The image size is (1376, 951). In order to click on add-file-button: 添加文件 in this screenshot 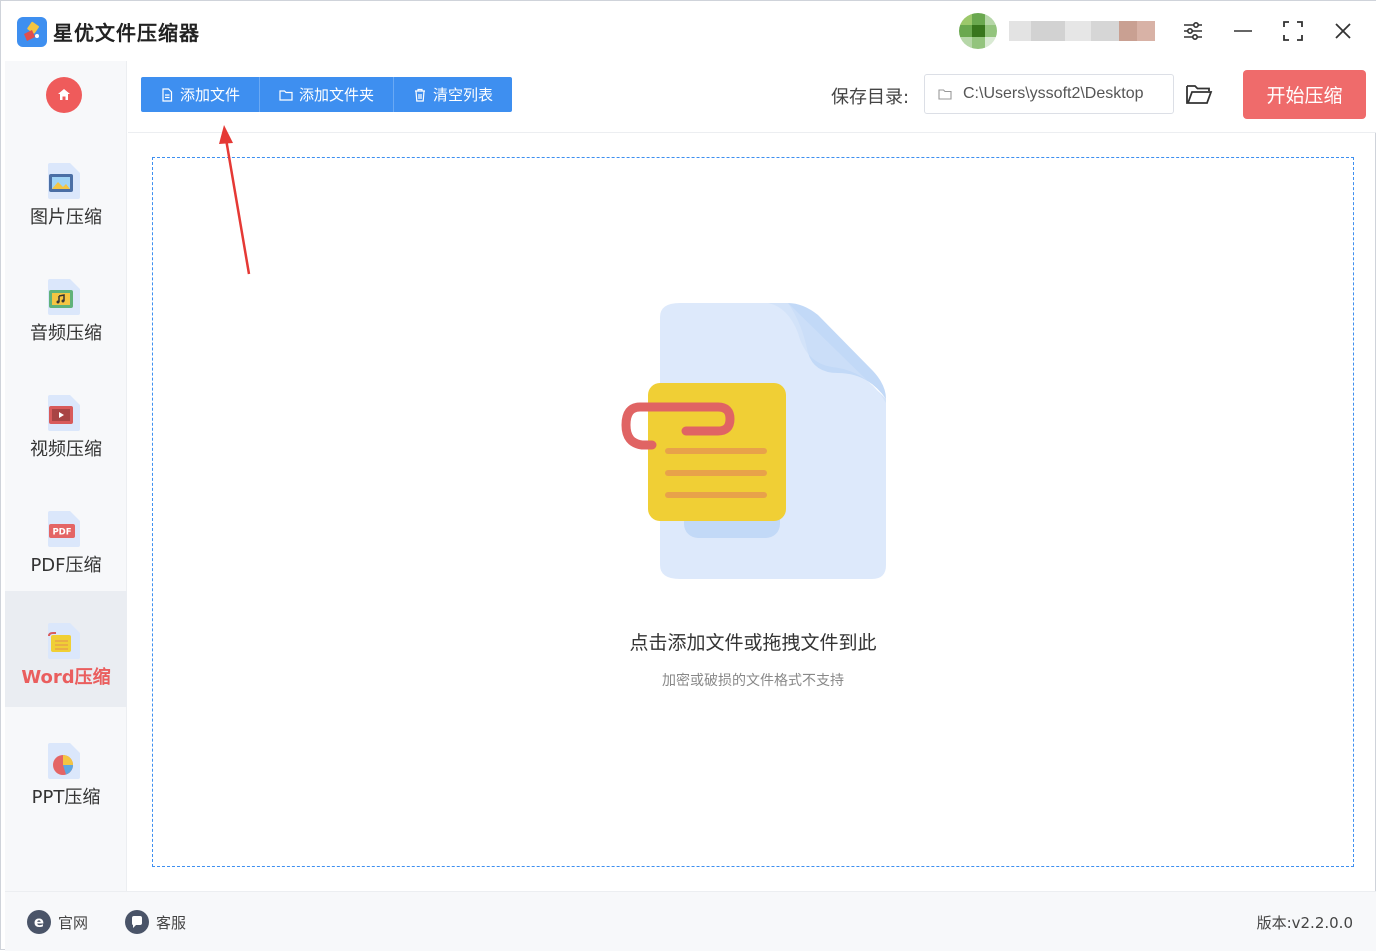, I will do `click(201, 94)`.